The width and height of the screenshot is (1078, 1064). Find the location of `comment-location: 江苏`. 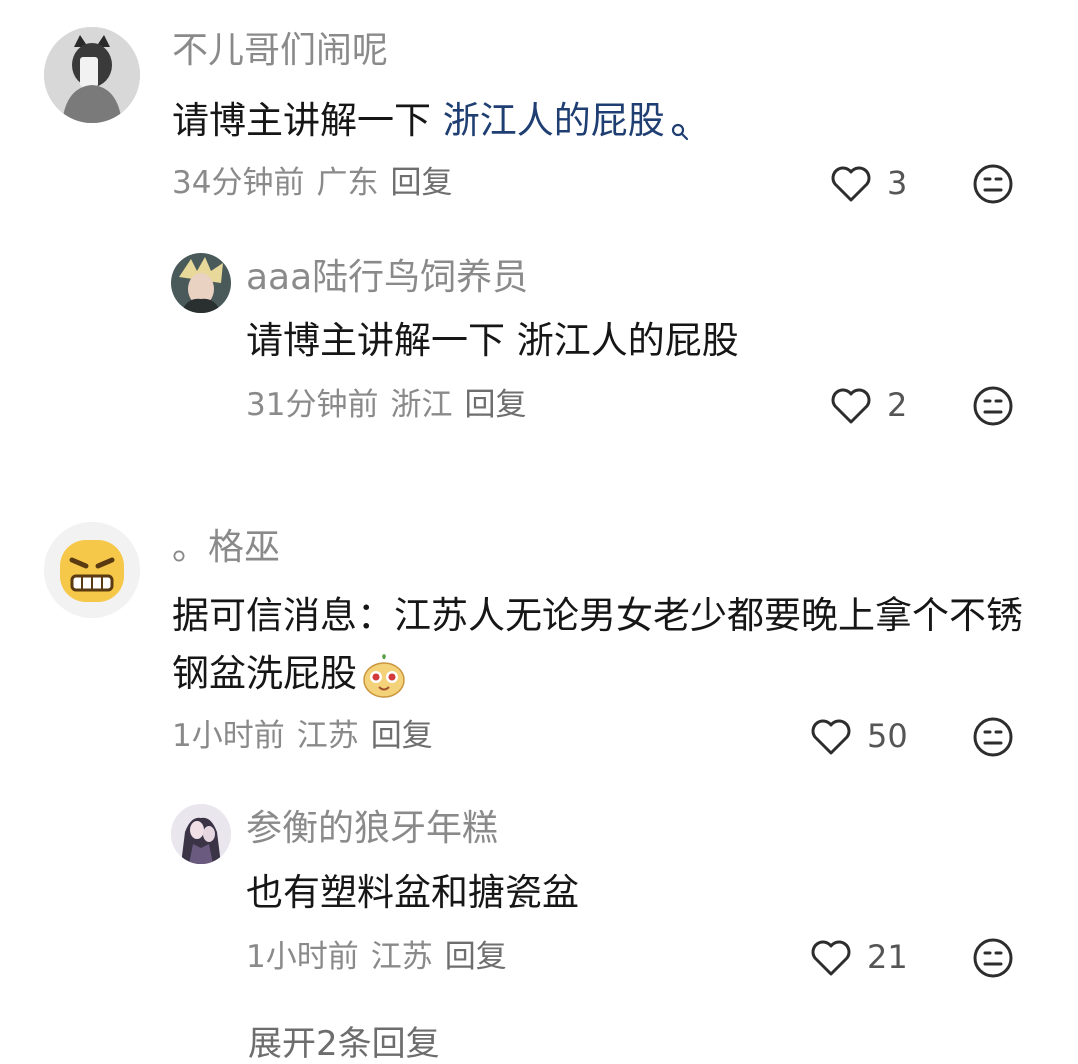

comment-location: 江苏 is located at coordinates (327, 736).